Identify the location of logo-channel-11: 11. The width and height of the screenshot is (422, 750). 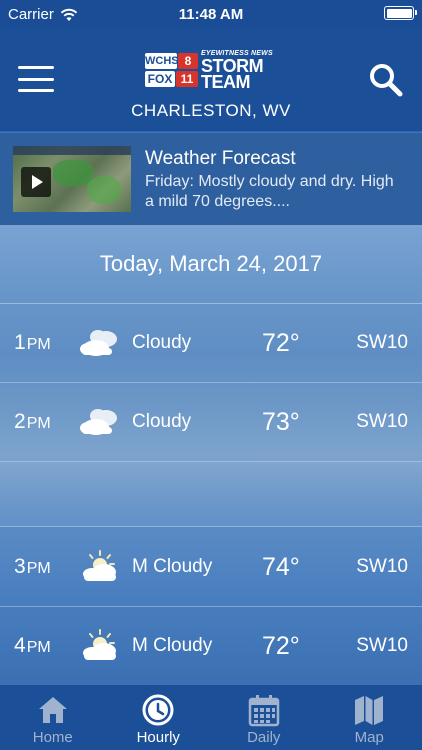
(187, 79).